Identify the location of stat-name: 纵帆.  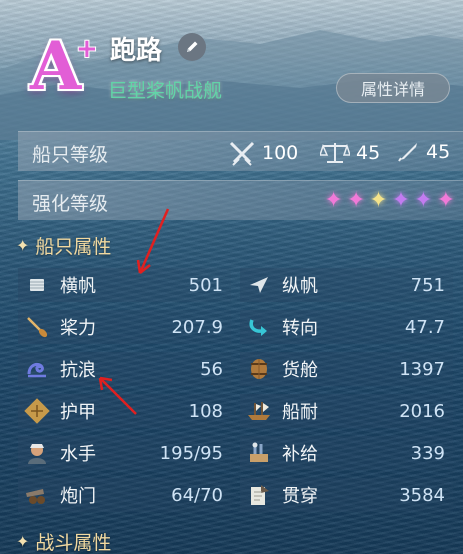
(300, 286).